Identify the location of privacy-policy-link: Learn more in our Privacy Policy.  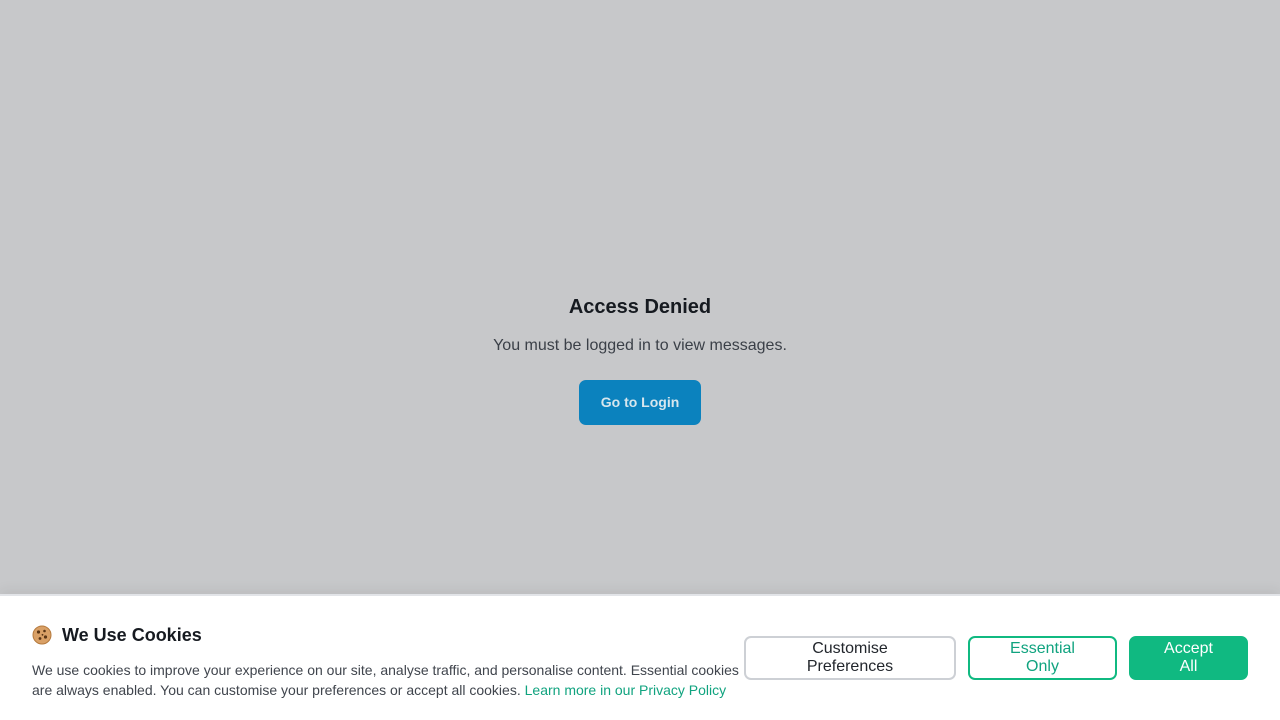
(626, 690).